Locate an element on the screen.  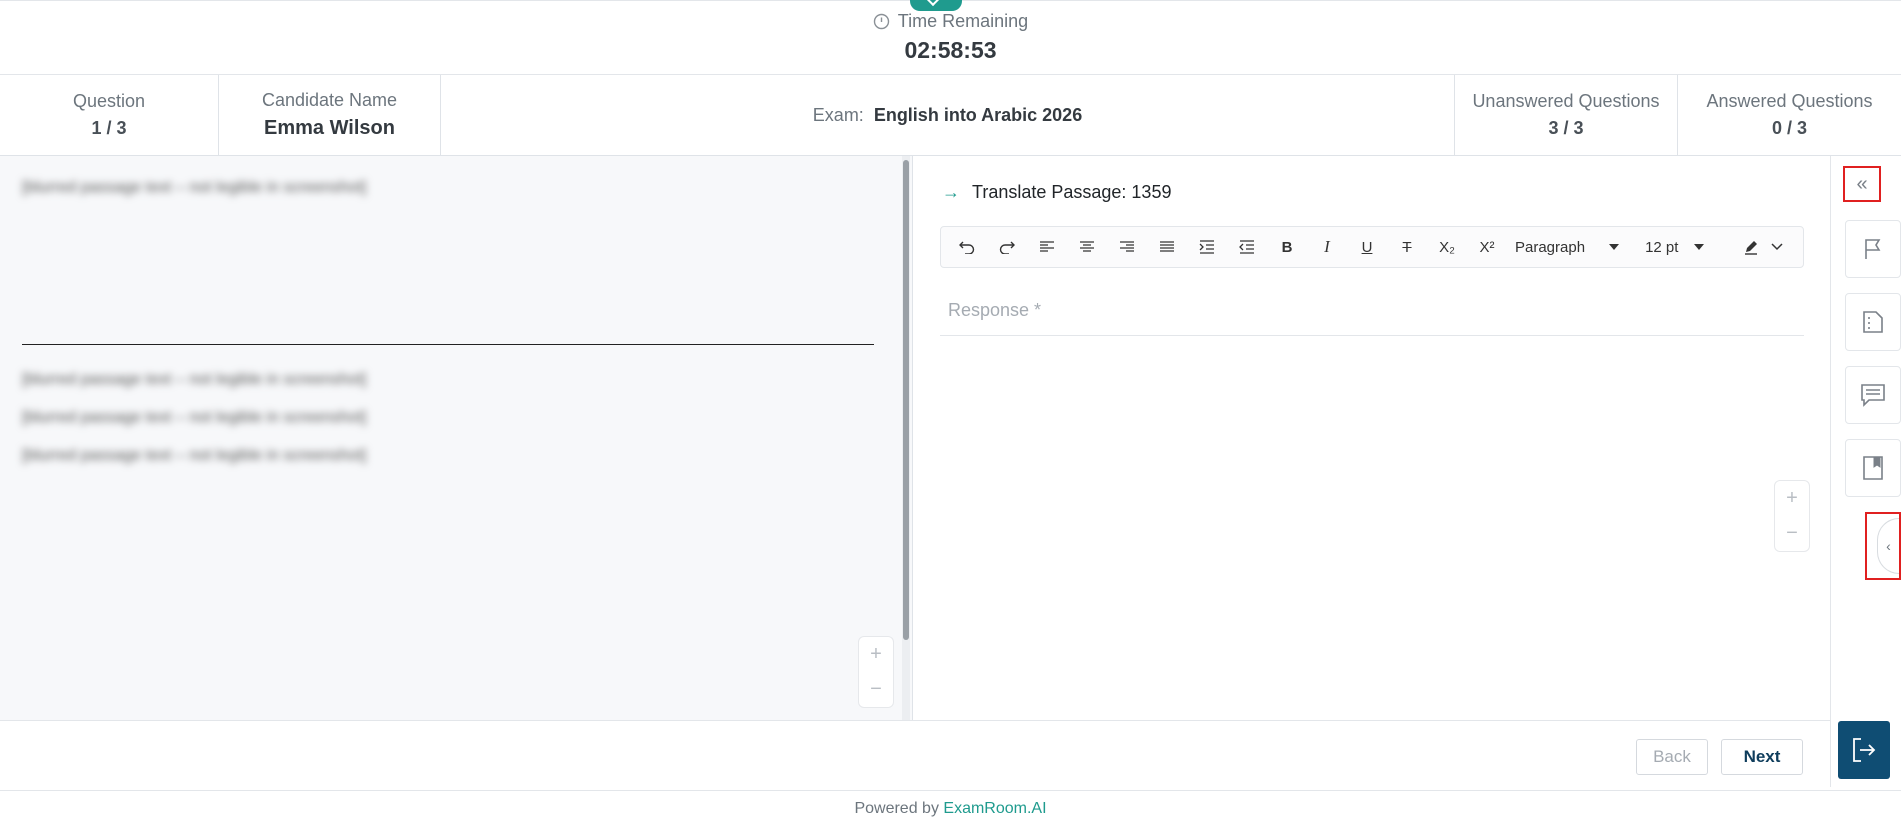
notes-page-button is located at coordinates (1873, 322).